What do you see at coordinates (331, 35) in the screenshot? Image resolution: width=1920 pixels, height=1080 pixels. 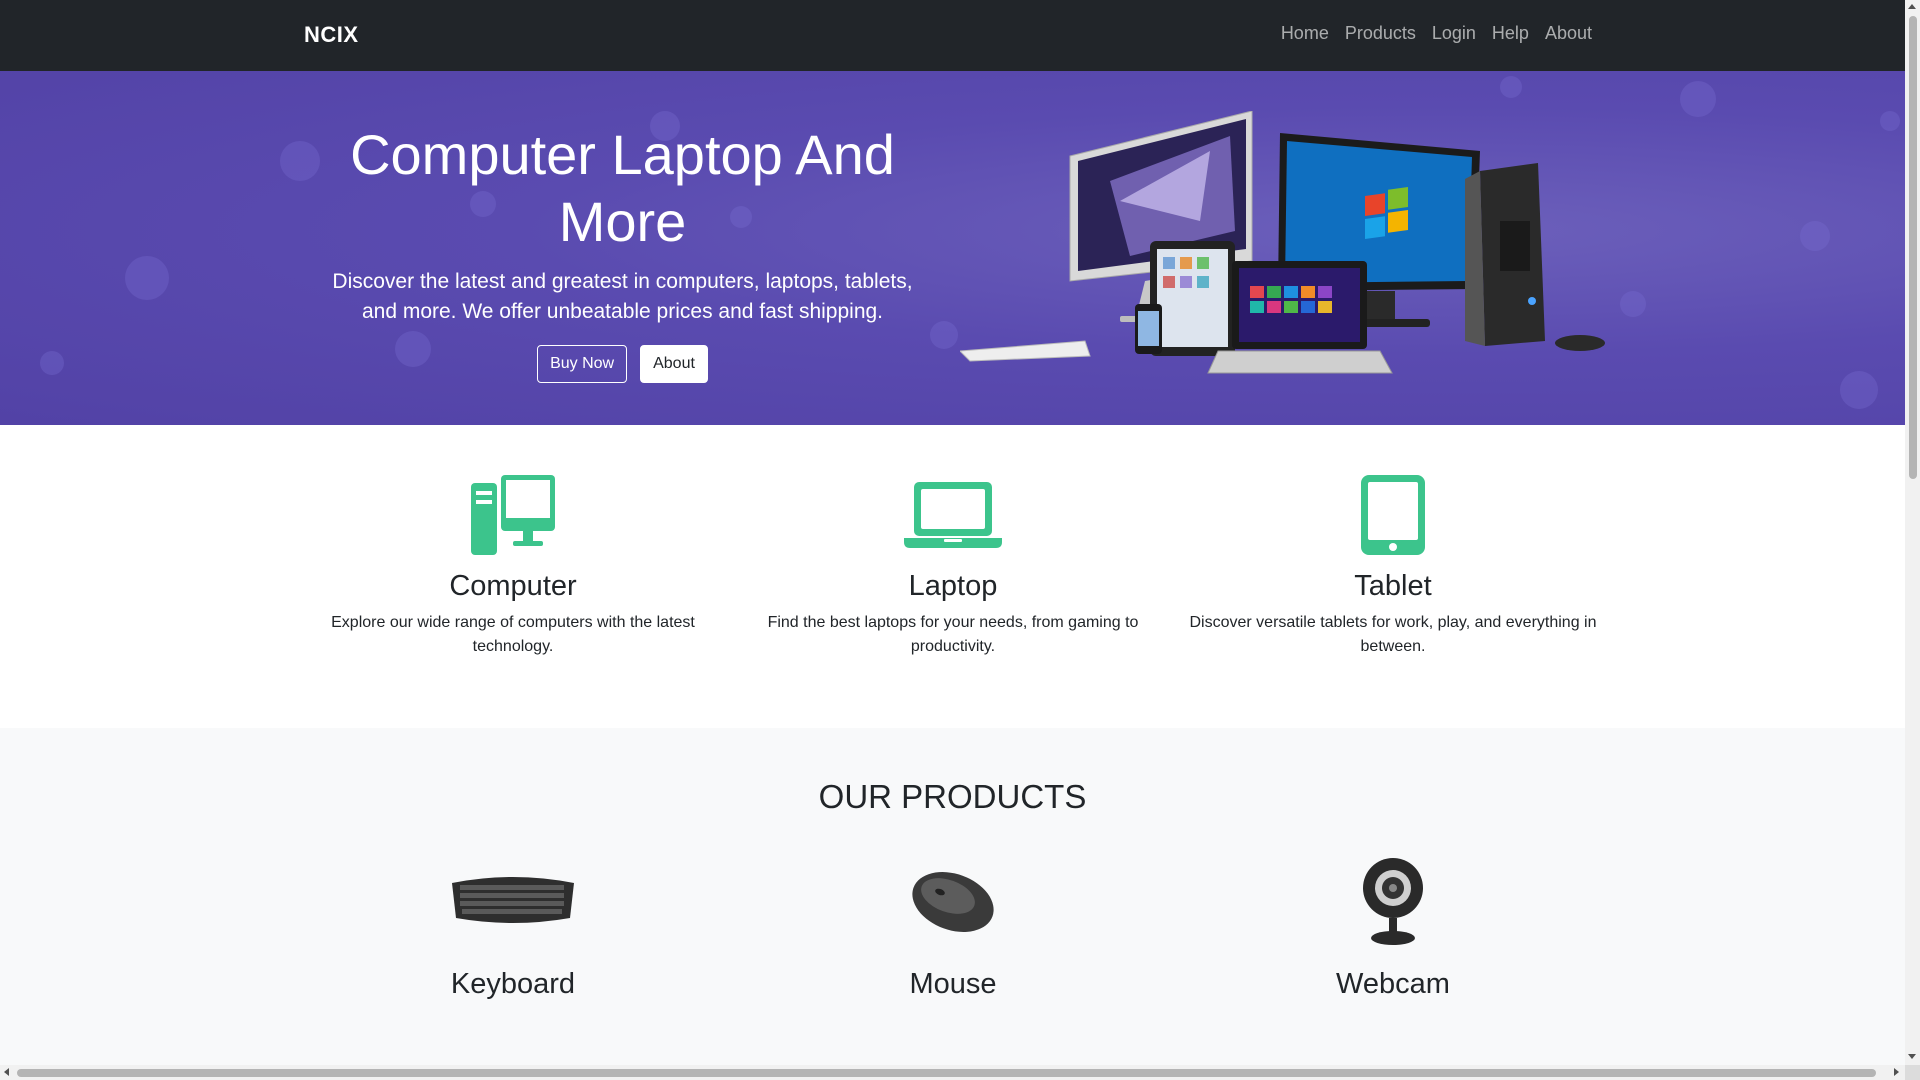 I see `brand-logo: NCIX` at bounding box center [331, 35].